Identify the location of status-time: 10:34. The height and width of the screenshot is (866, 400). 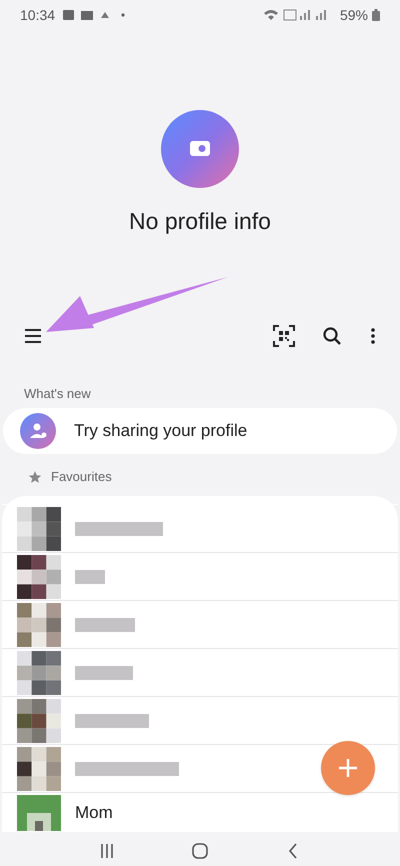
(38, 15).